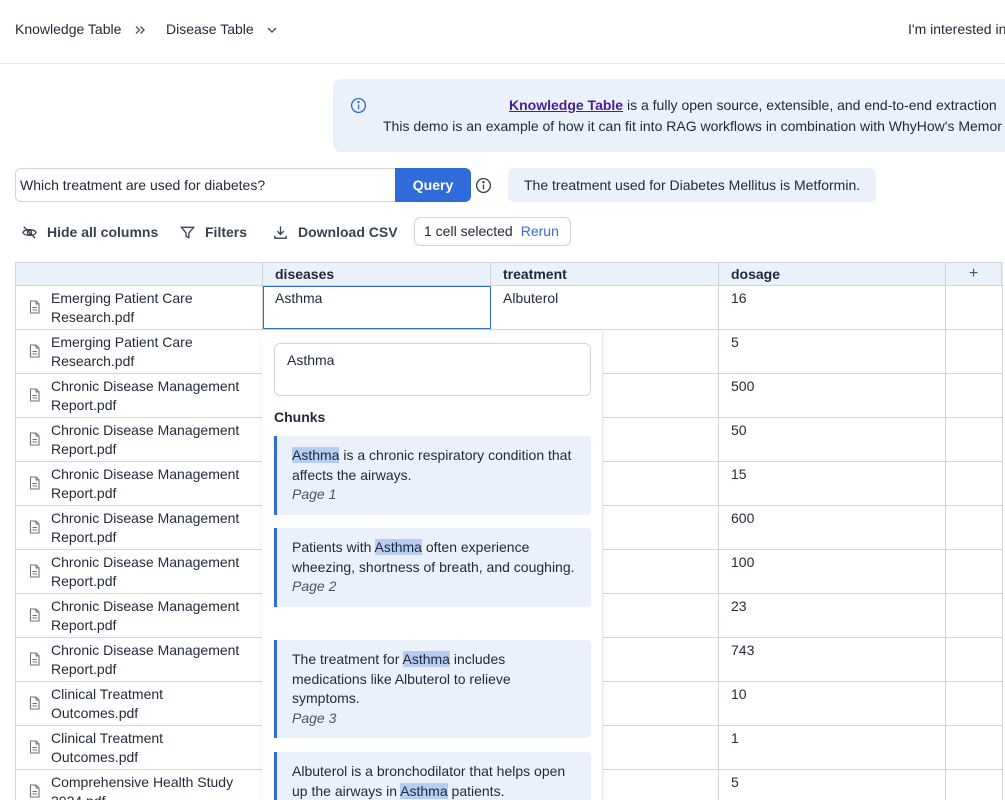  I want to click on column-header-diseases: diseases, so click(377, 274).